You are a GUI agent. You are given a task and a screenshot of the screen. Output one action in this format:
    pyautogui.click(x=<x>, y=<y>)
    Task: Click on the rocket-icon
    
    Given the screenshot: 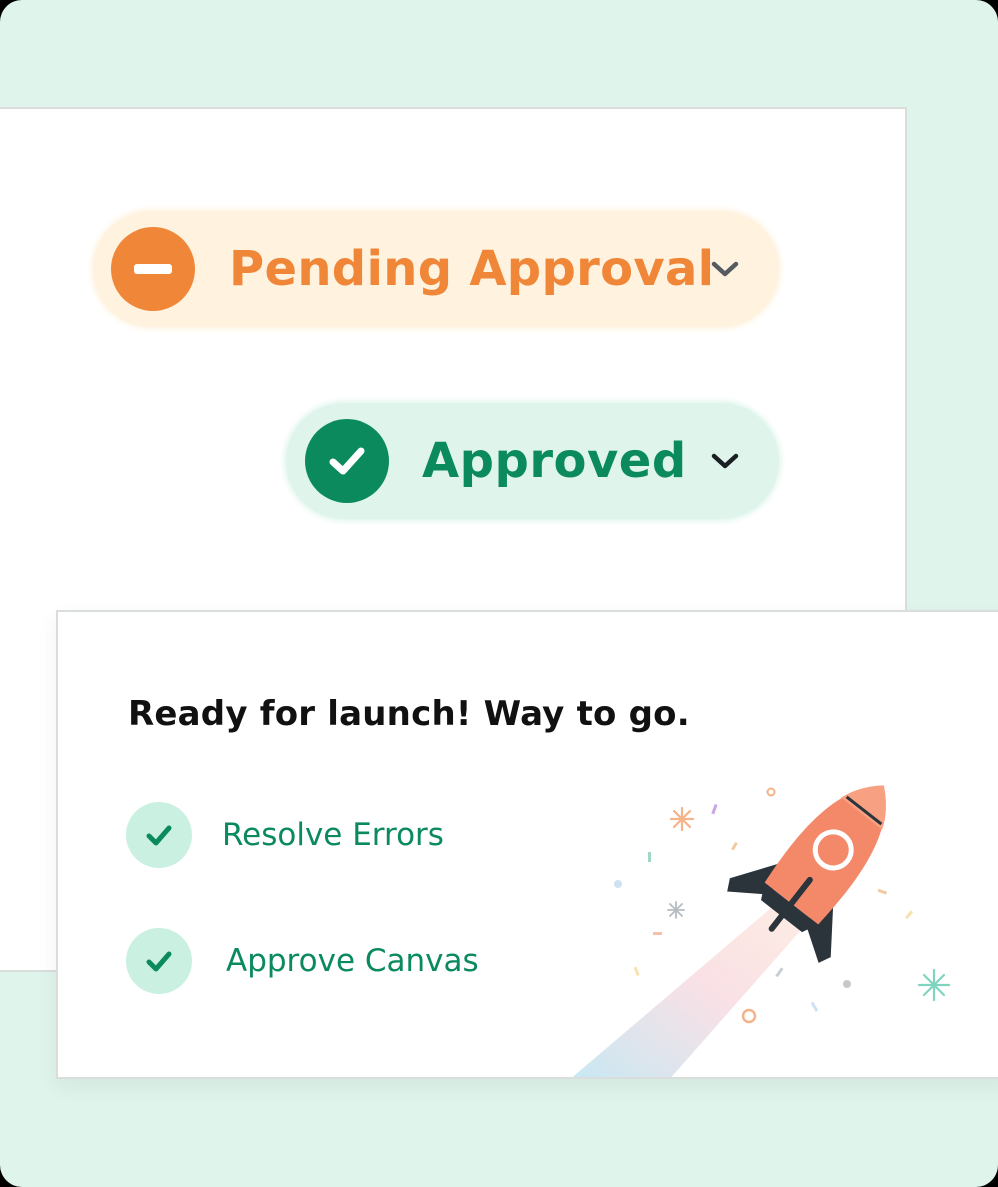 What is the action you would take?
    pyautogui.click(x=761, y=931)
    